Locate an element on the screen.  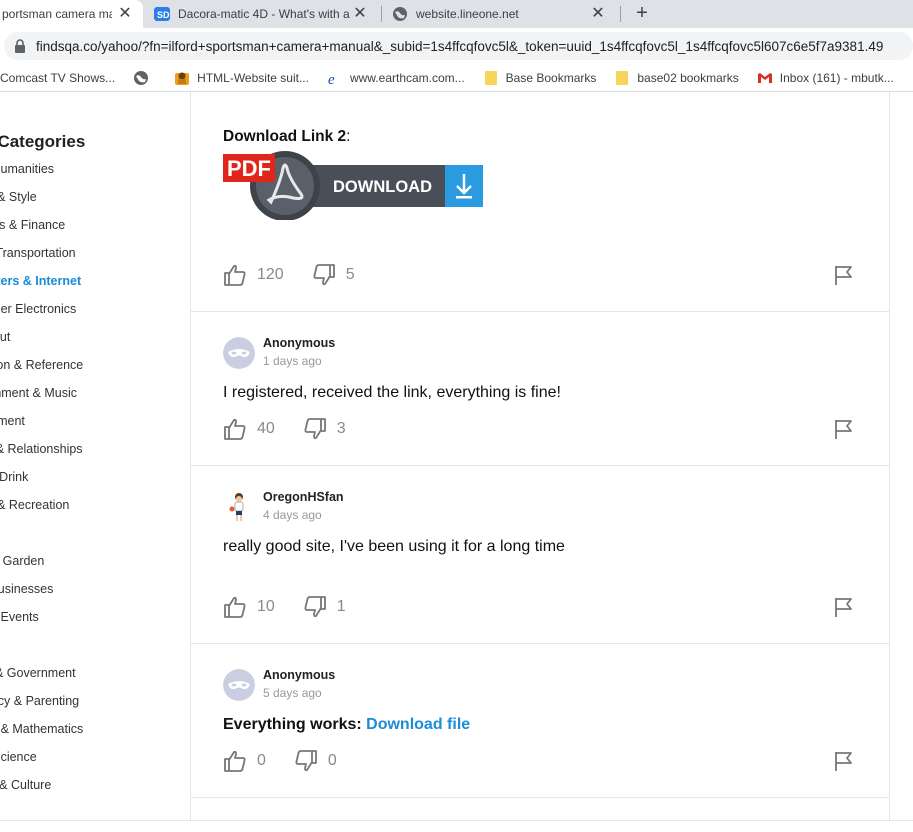
category-item: mes & Recreation is located at coordinates (41, 512).